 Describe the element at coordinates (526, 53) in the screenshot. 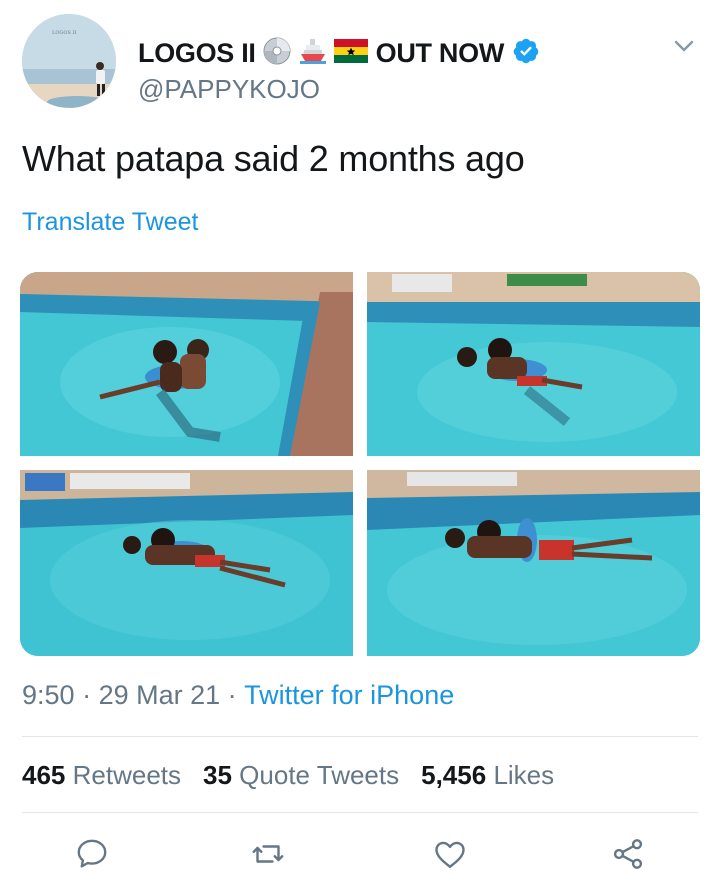

I see `verified-badge-icon` at that location.